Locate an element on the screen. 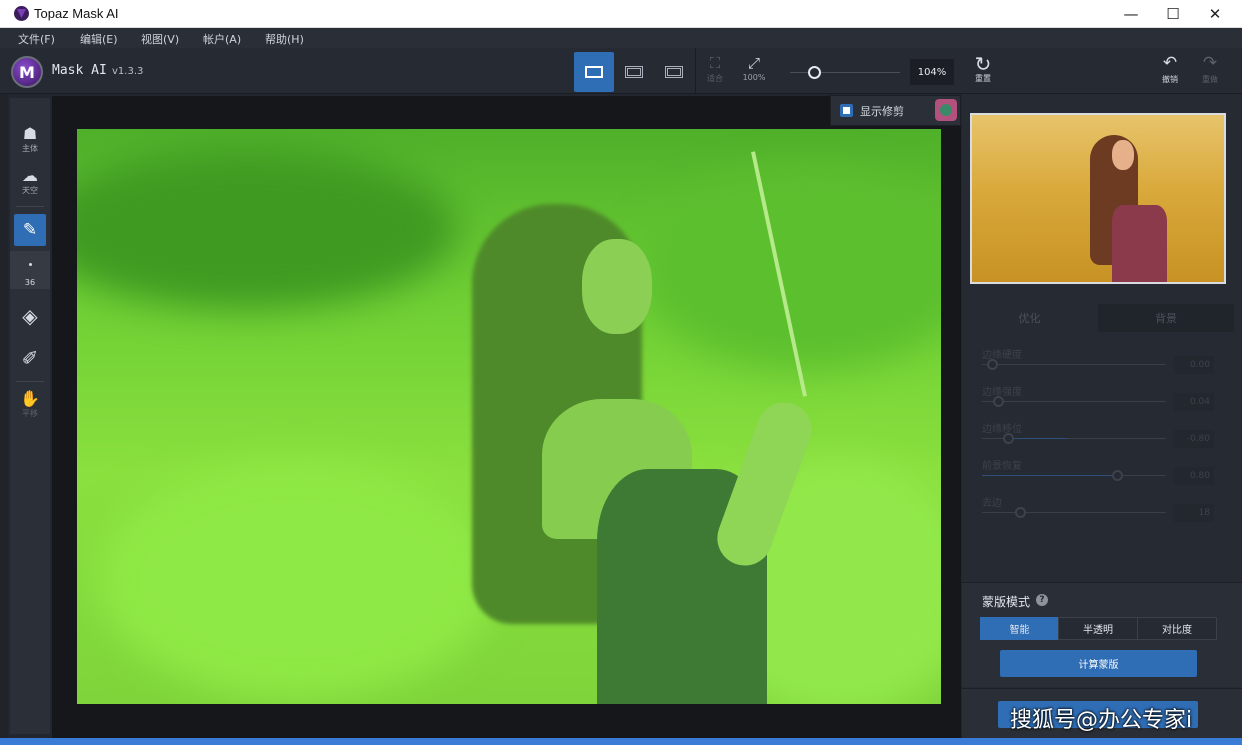  minimize-button: — is located at coordinates (1131, 14).